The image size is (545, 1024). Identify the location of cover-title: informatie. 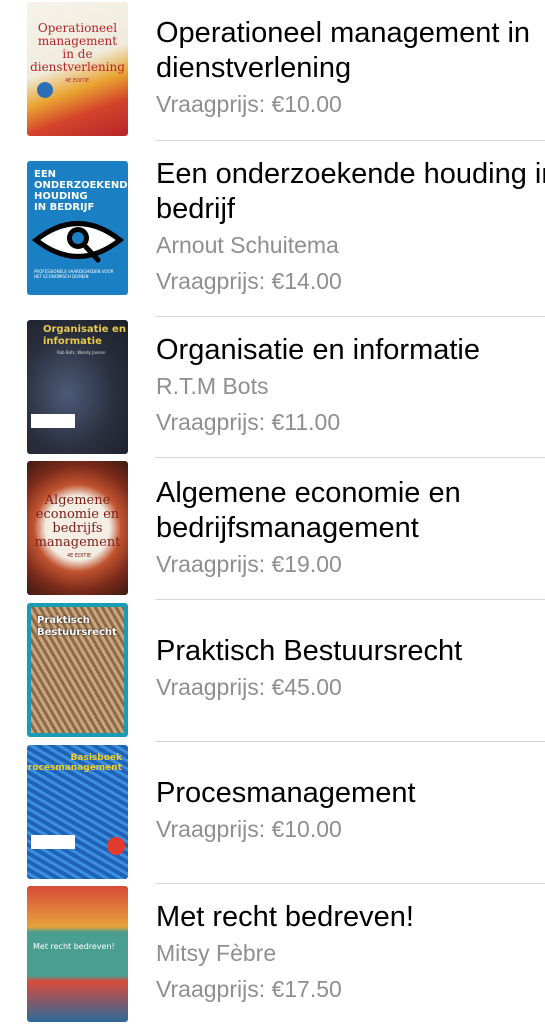
(72, 341).